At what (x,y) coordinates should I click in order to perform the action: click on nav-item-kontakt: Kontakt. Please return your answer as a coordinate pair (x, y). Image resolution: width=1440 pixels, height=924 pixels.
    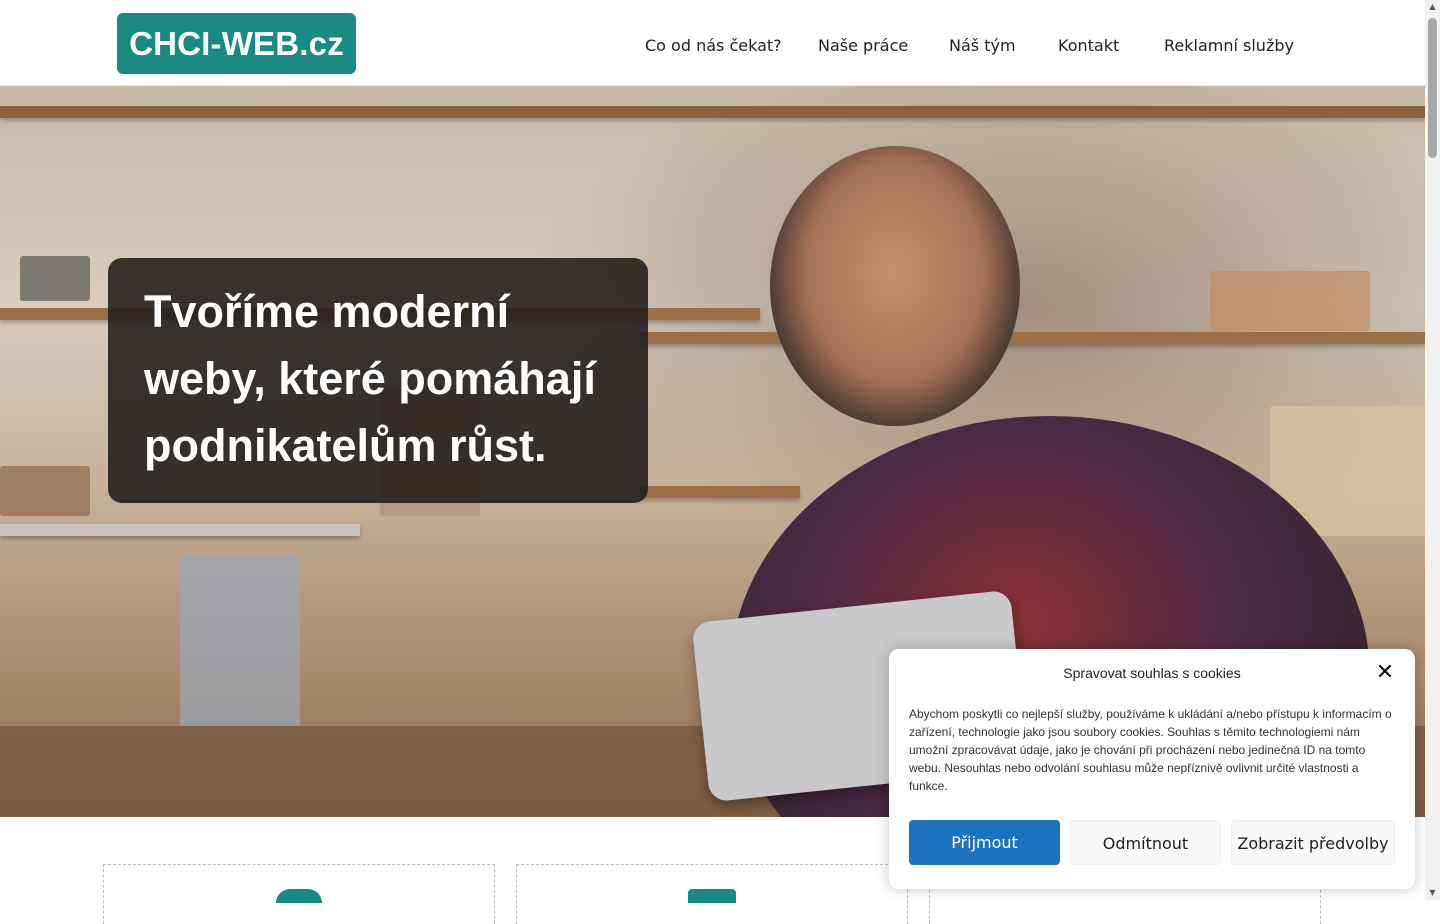
    Looking at the image, I should click on (1088, 45).